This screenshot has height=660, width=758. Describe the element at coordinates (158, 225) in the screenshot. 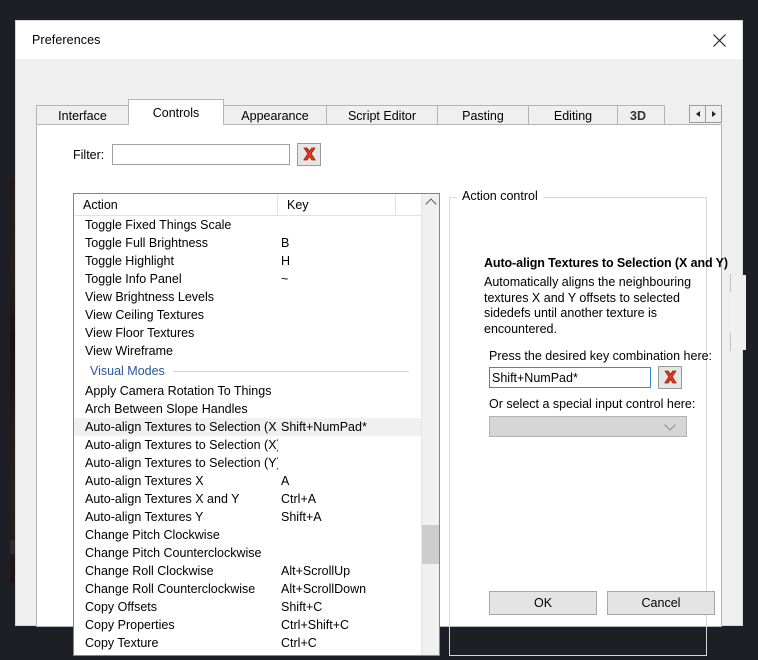

I see `row-action-cell: Toggle Fixed Things Scale` at that location.